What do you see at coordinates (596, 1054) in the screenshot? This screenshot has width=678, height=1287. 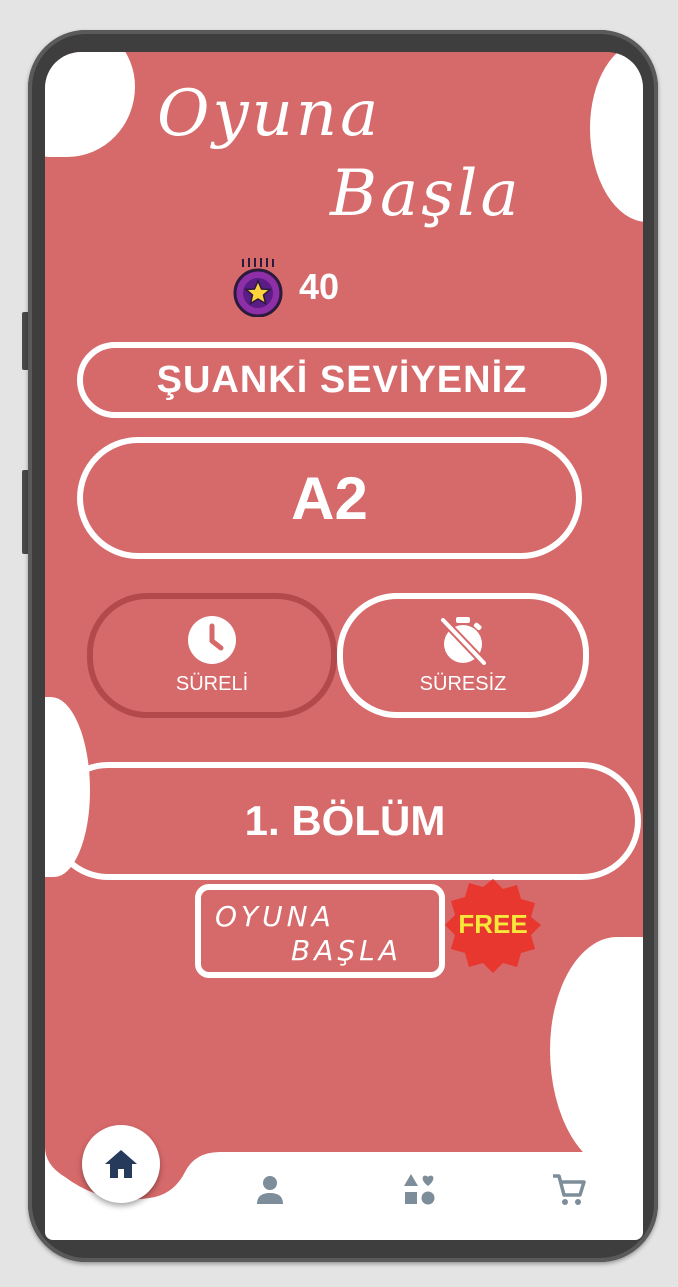 I see `bottom-right-blob` at bounding box center [596, 1054].